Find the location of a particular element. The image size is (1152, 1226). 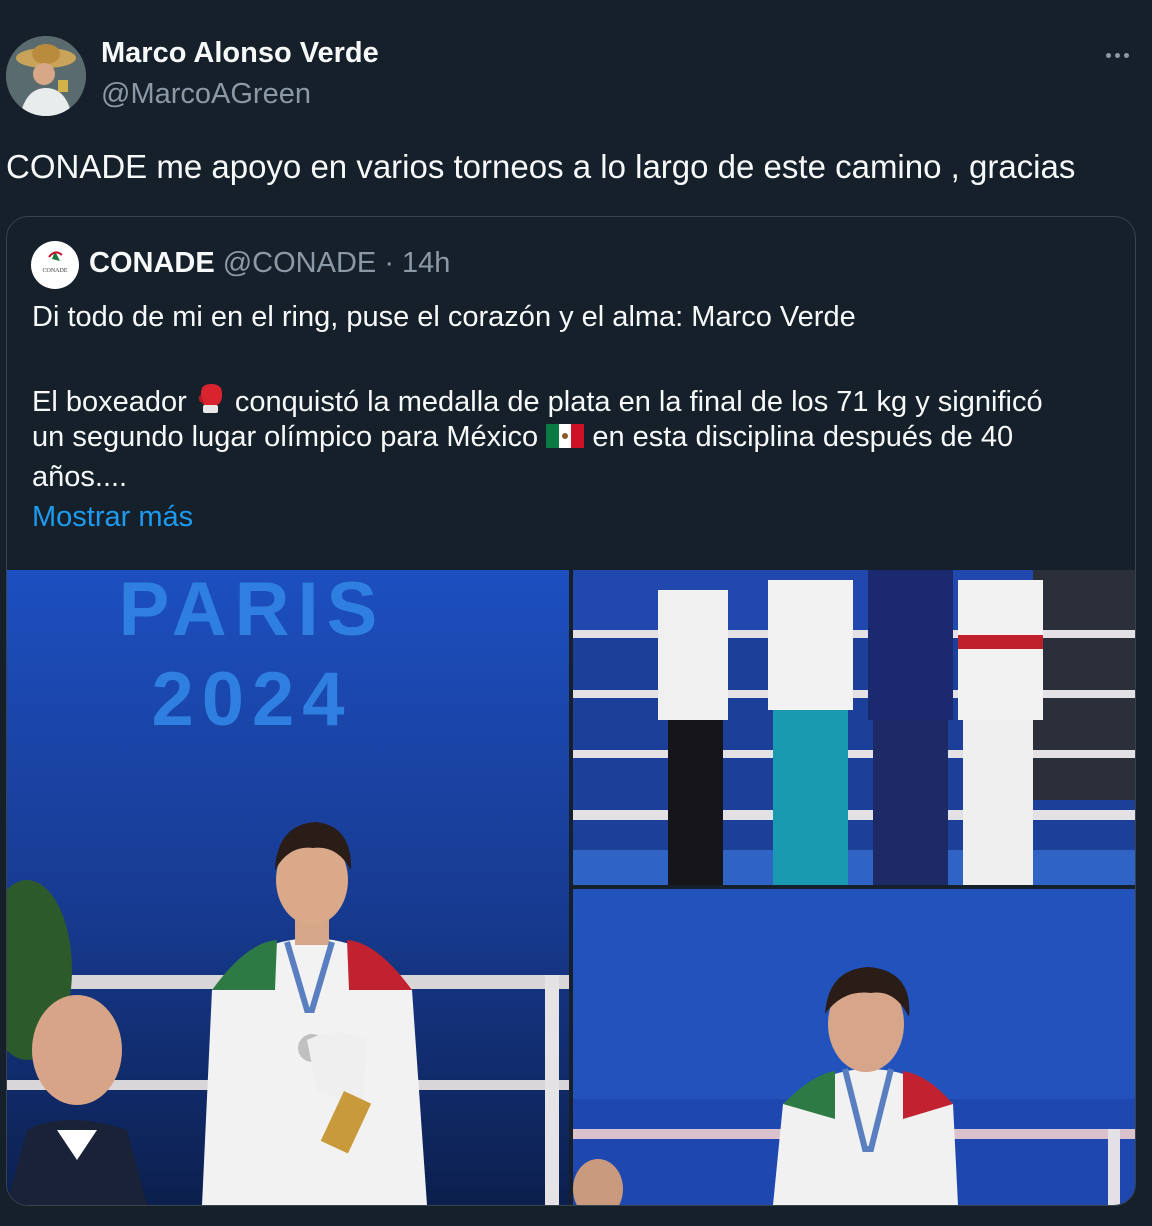

author-handle: @MarcoAGreen is located at coordinates (206, 94).